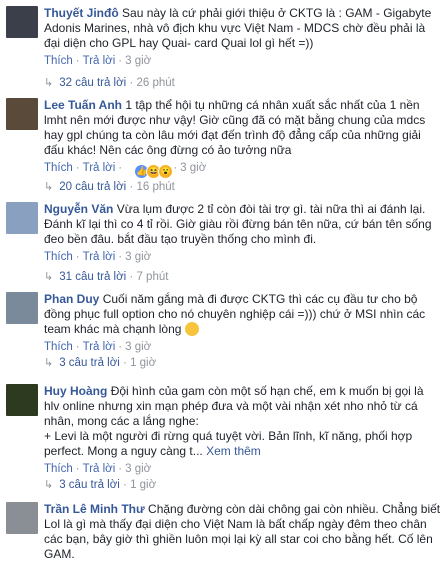 Image resolution: width=446 pixels, height=566 pixels. I want to click on reply-time: 16 phút, so click(155, 187).